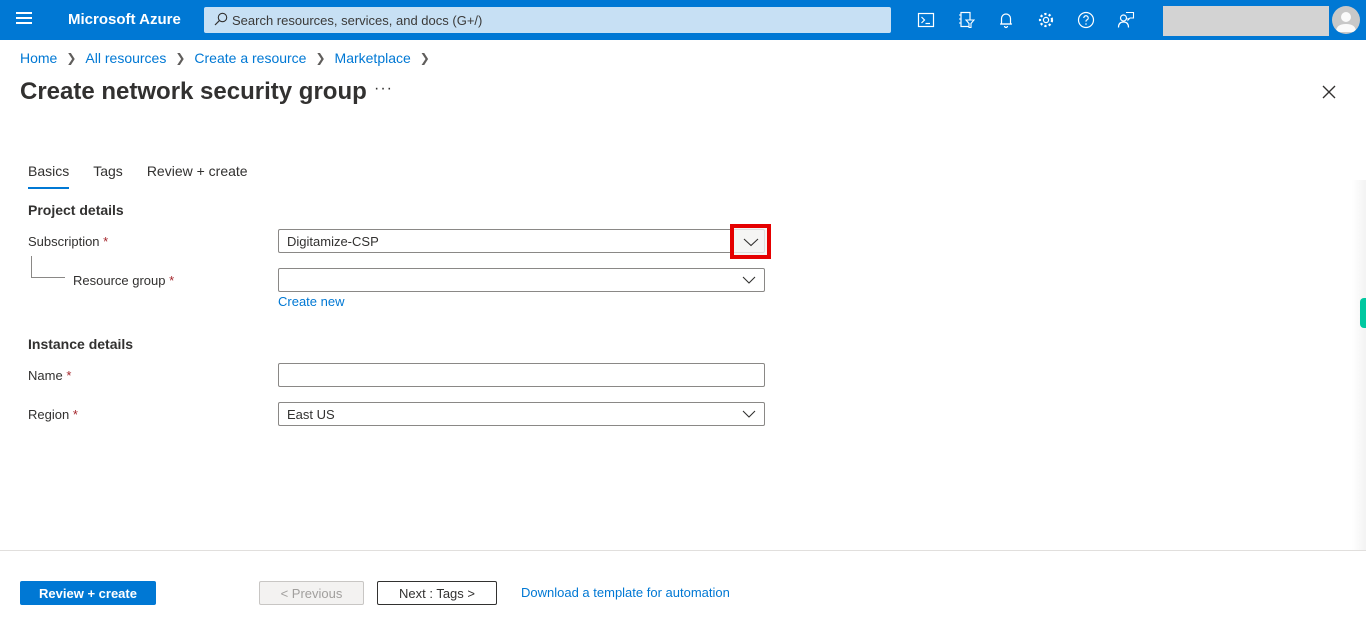 The height and width of the screenshot is (625, 1366). What do you see at coordinates (49, 414) in the screenshot?
I see `region-label-text: Region` at bounding box center [49, 414].